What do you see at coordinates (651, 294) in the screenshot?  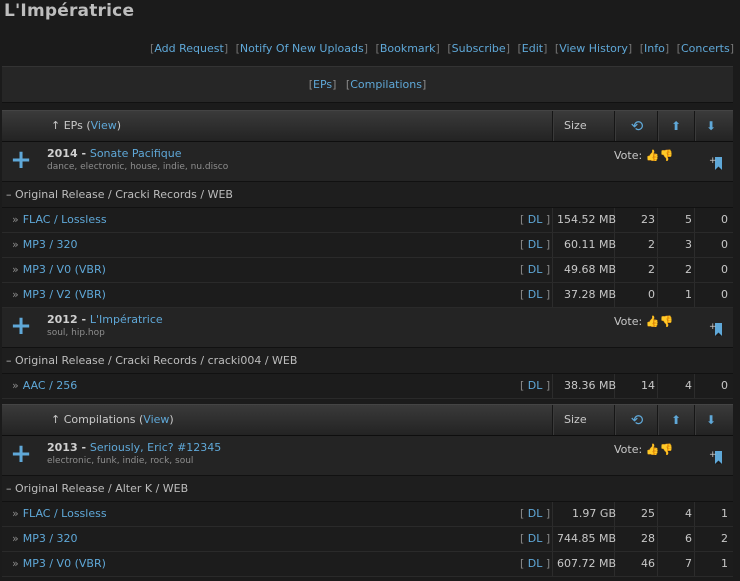 I see `snatched-count: 0` at bounding box center [651, 294].